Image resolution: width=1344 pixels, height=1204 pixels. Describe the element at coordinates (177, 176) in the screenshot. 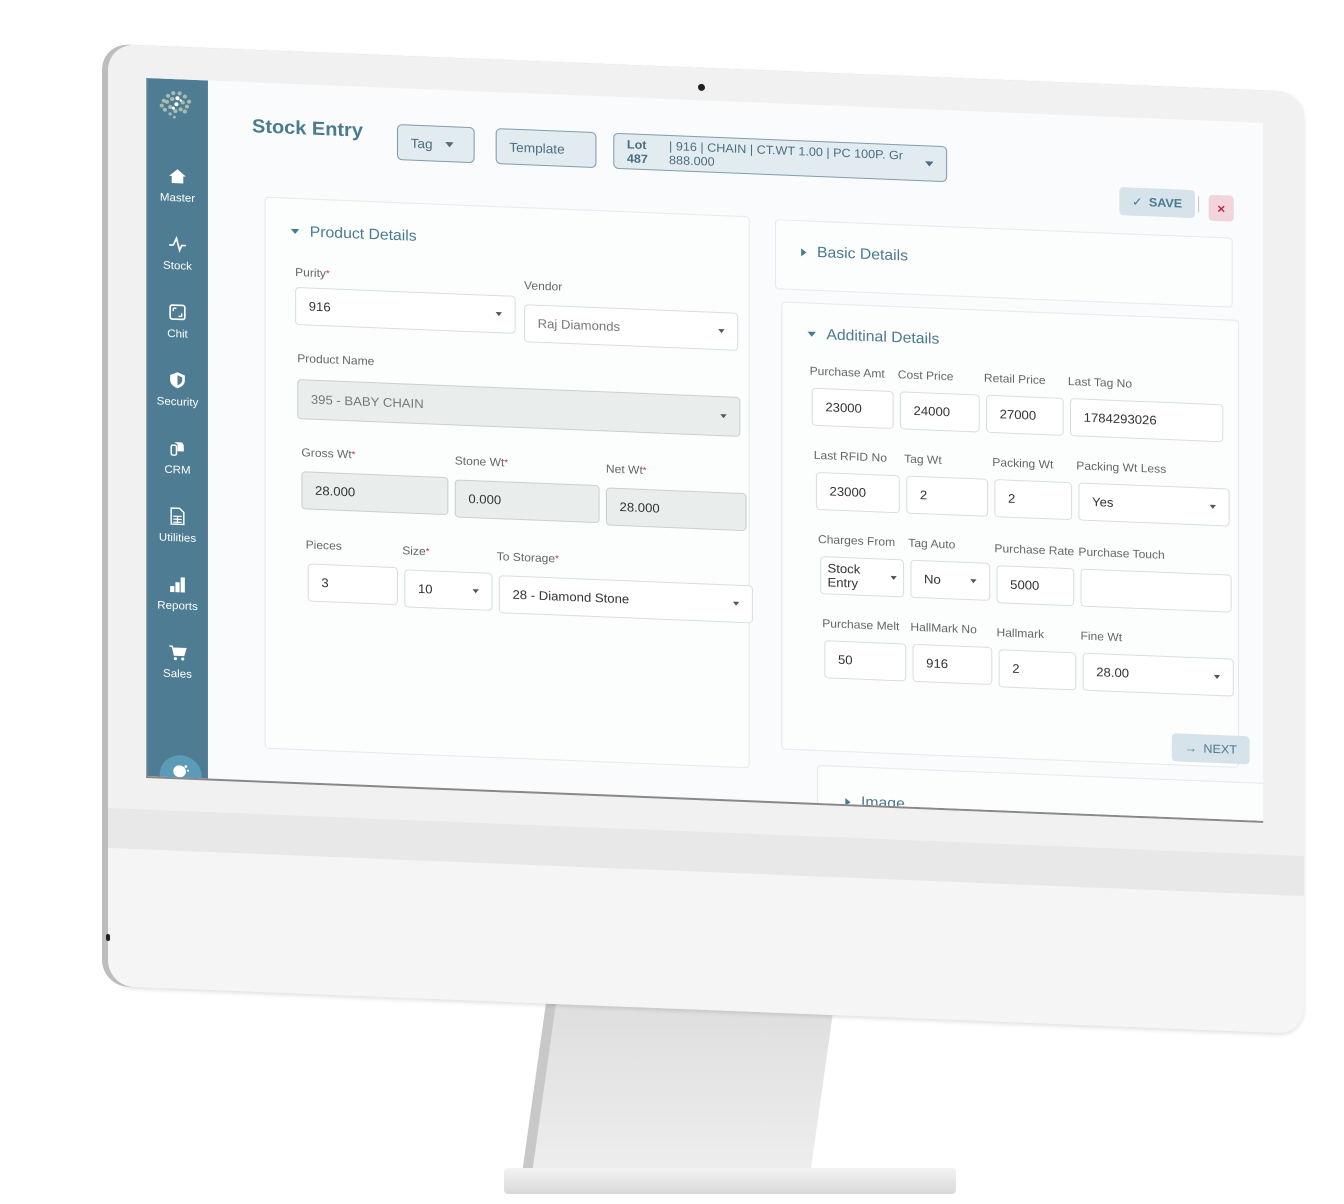

I see `home-icon` at that location.